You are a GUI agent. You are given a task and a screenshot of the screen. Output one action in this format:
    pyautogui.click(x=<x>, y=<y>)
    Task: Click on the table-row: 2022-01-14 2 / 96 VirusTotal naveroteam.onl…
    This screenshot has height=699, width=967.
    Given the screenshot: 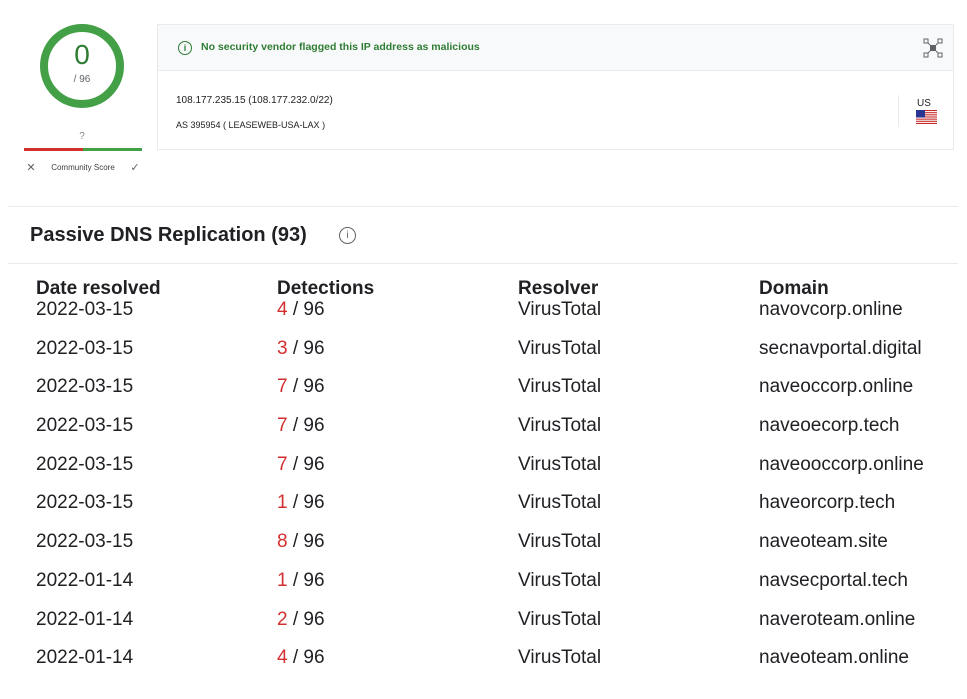 What is the action you would take?
    pyautogui.click(x=496, y=627)
    